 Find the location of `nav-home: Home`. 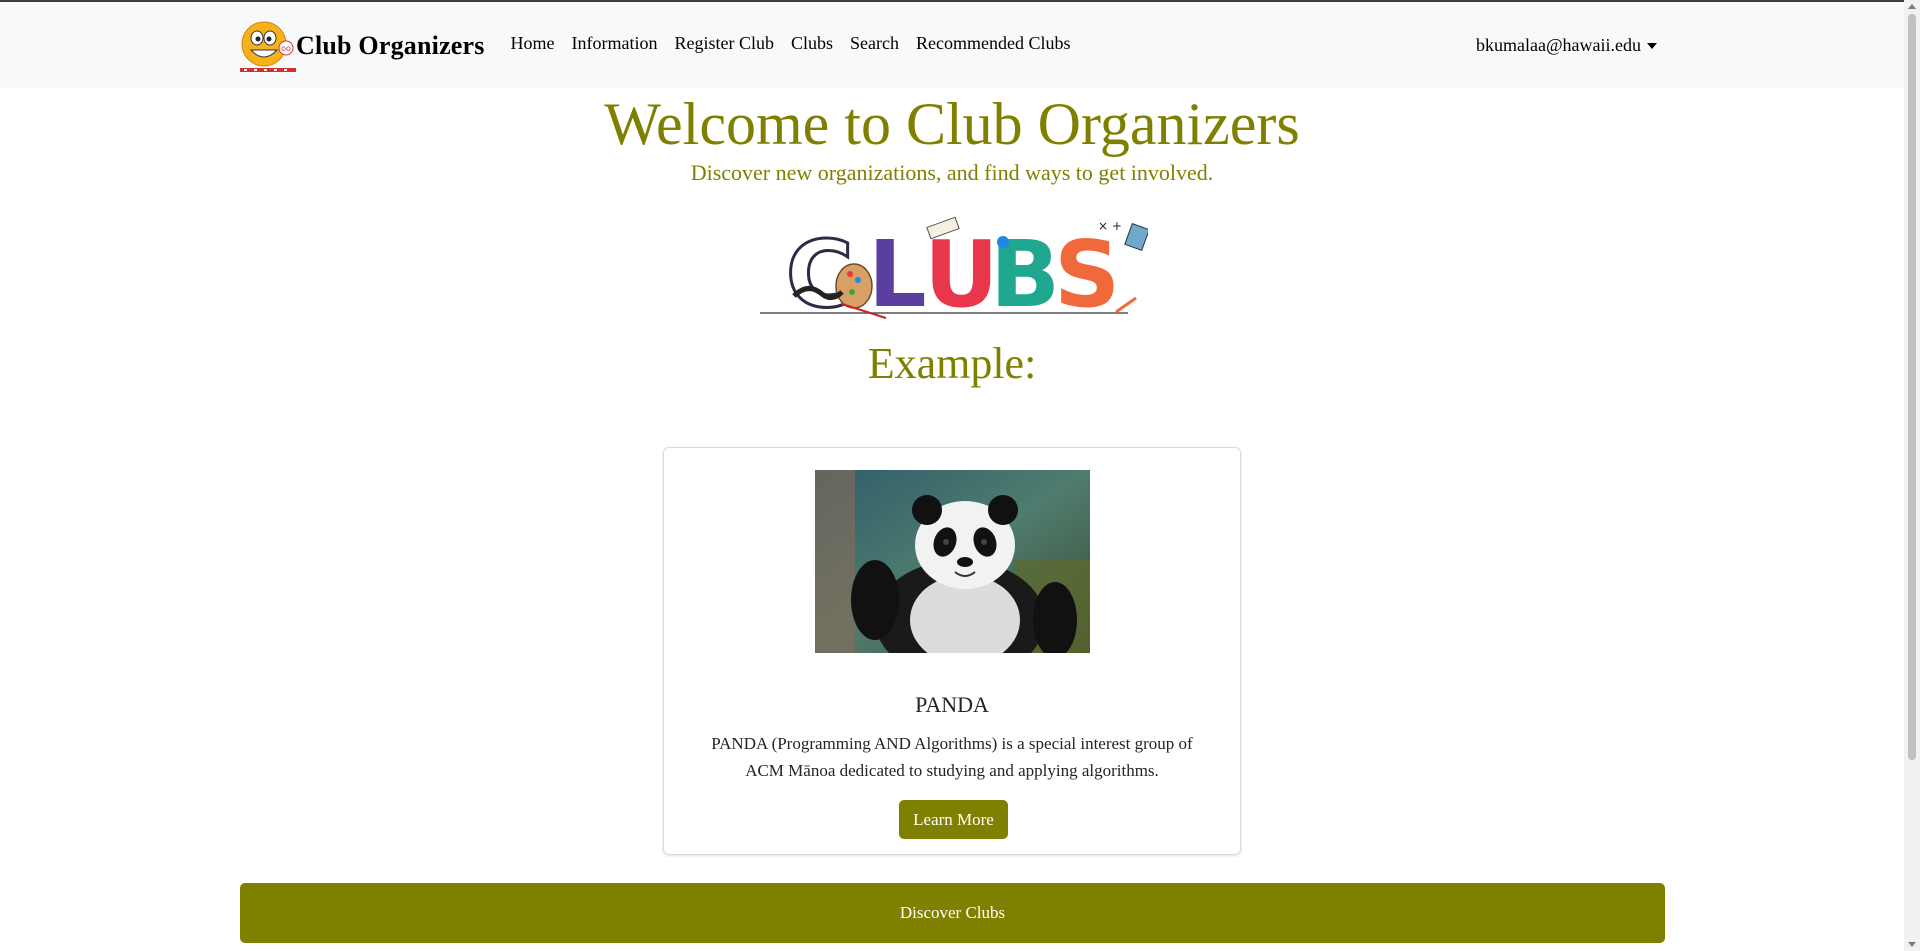

nav-home: Home is located at coordinates (532, 43).